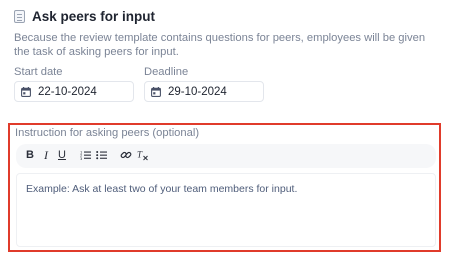 The image size is (450, 262). Describe the element at coordinates (140, 155) in the screenshot. I see `svg-text: T` at that location.